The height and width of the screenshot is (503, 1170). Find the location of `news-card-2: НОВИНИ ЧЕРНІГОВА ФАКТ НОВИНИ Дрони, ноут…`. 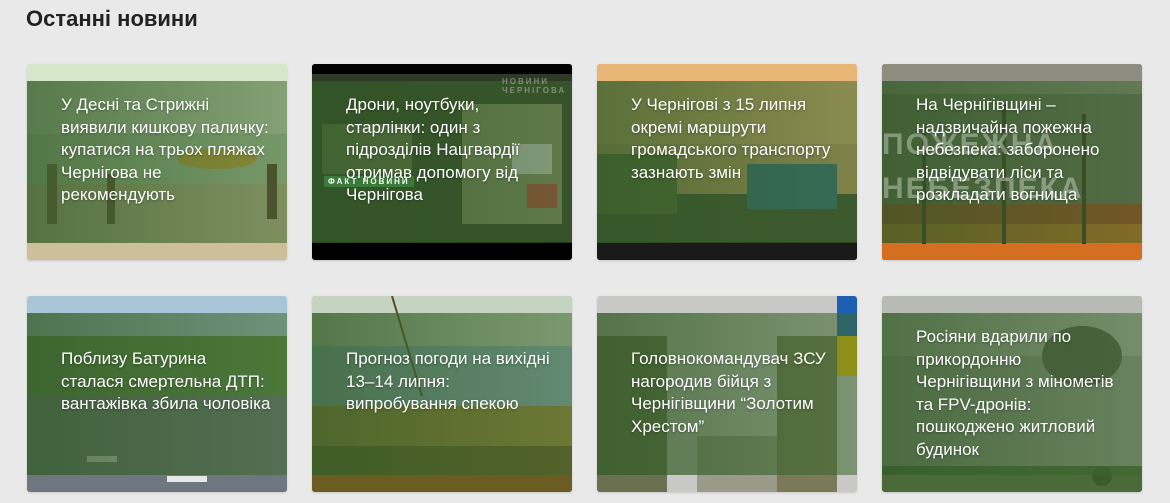

news-card-2: НОВИНИ ЧЕРНІГОВА ФАКТ НОВИНИ Дрони, ноут… is located at coordinates (442, 162).